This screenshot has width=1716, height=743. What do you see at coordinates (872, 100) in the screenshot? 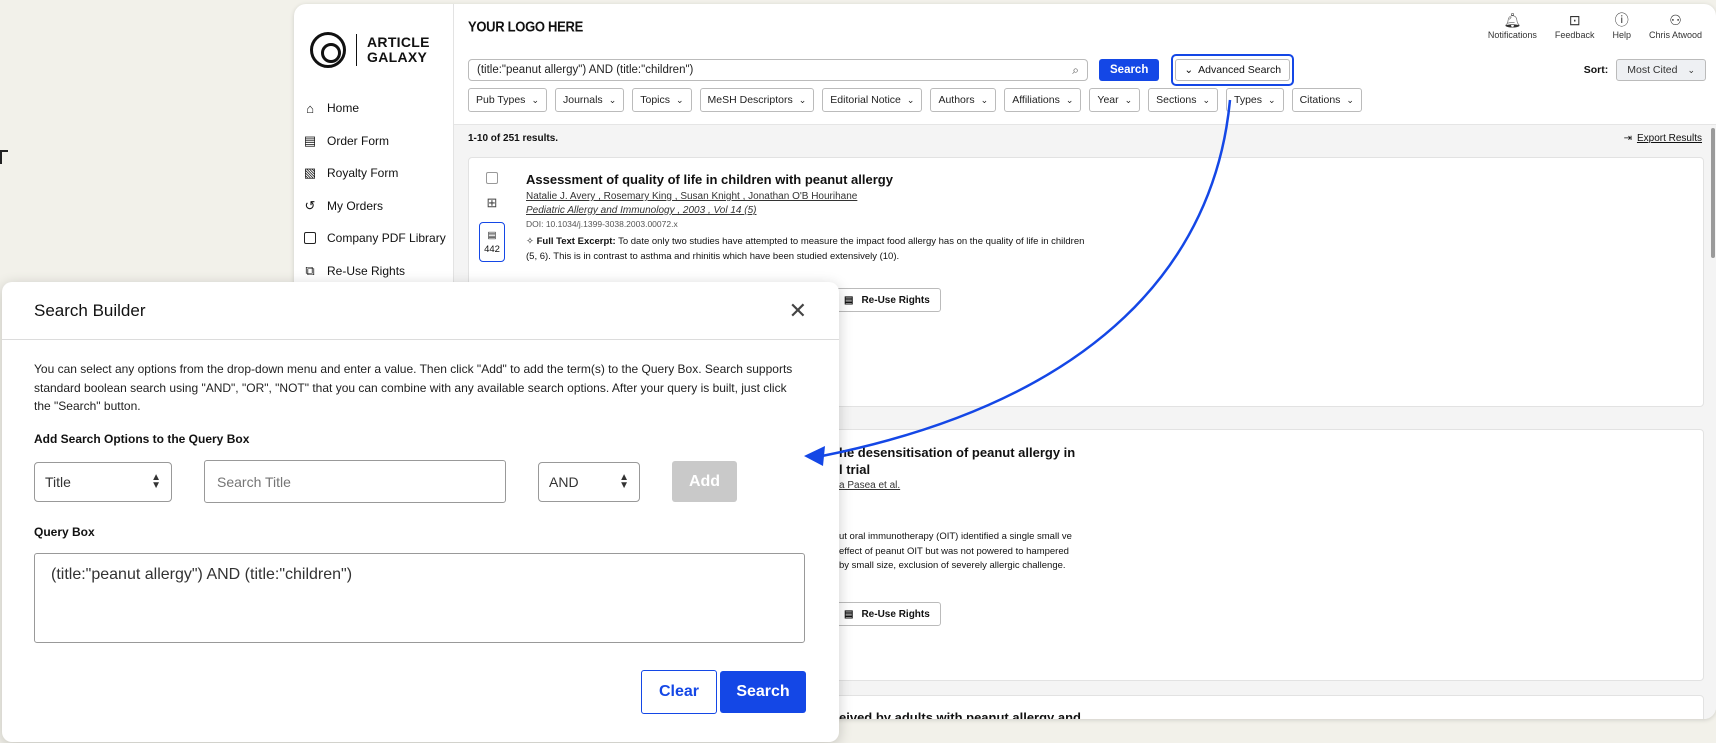
I see `filter-editorial-notice: Editorial Notice ⌄` at bounding box center [872, 100].